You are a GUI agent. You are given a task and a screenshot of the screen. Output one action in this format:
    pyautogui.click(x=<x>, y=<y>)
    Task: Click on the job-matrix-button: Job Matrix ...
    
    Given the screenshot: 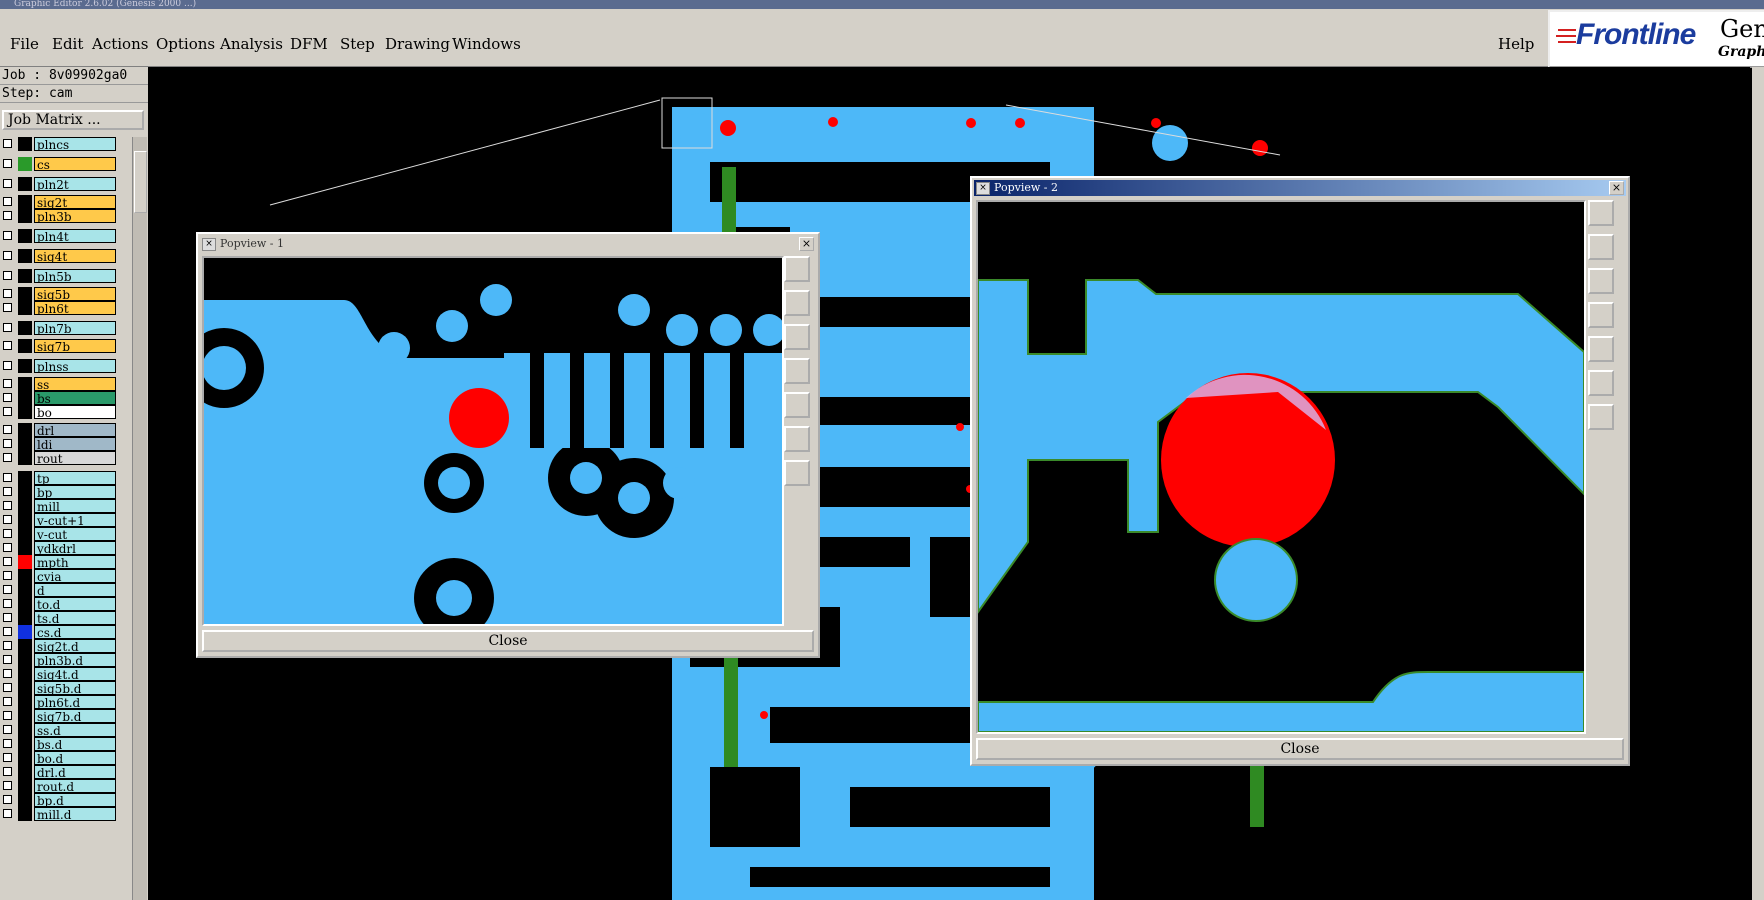 What is the action you would take?
    pyautogui.click(x=73, y=120)
    